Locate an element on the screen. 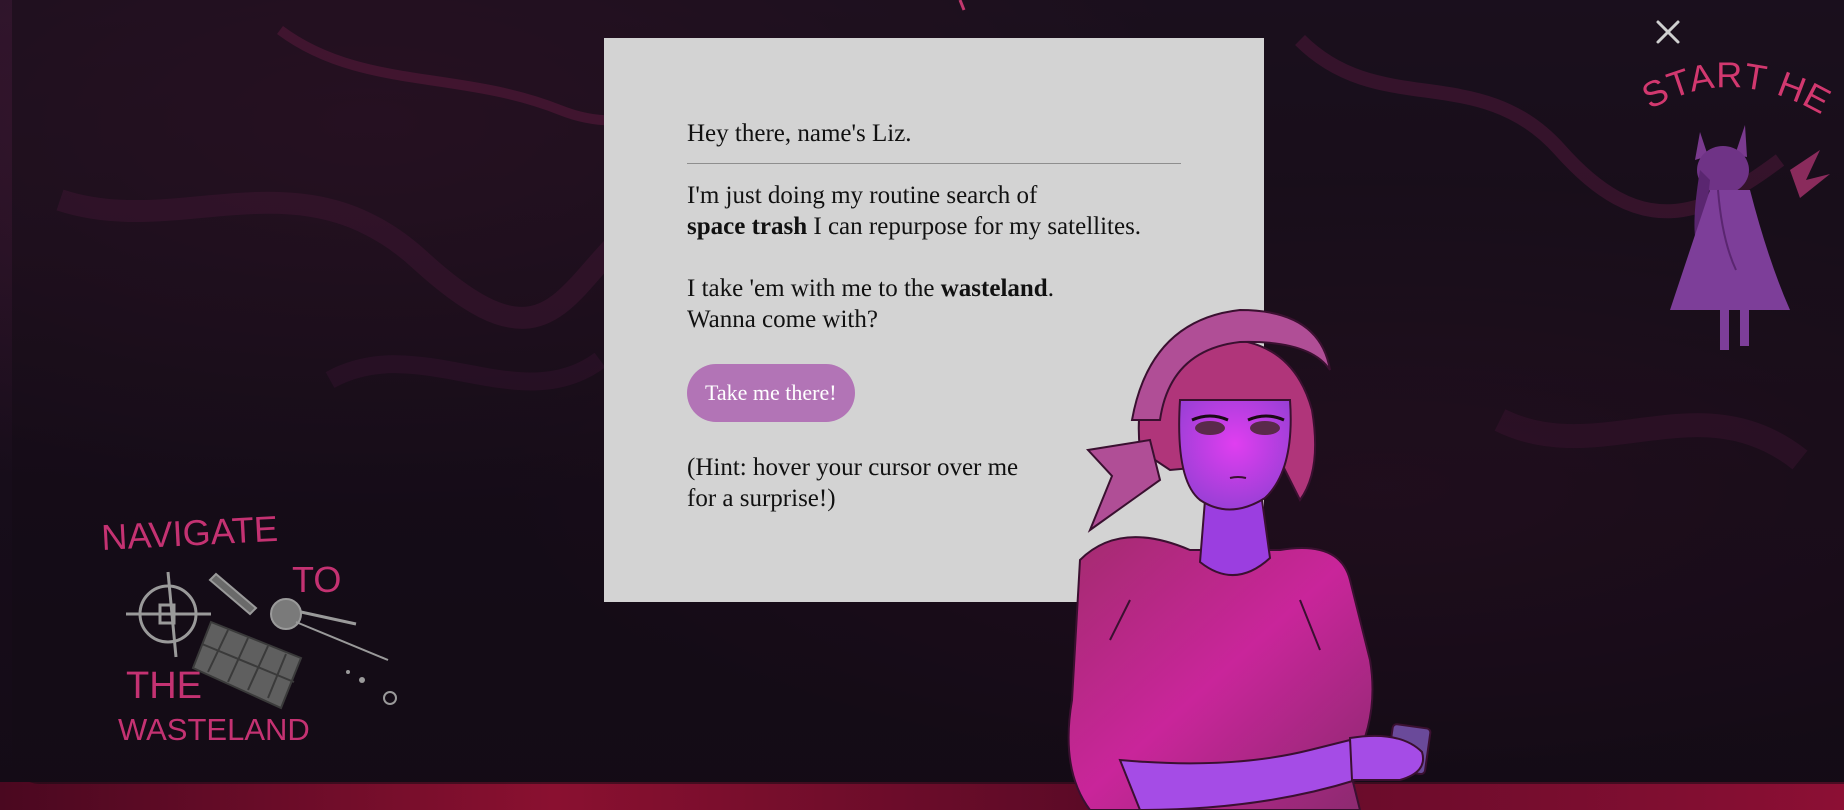  space-trash-emphasis: space trash is located at coordinates (747, 226).